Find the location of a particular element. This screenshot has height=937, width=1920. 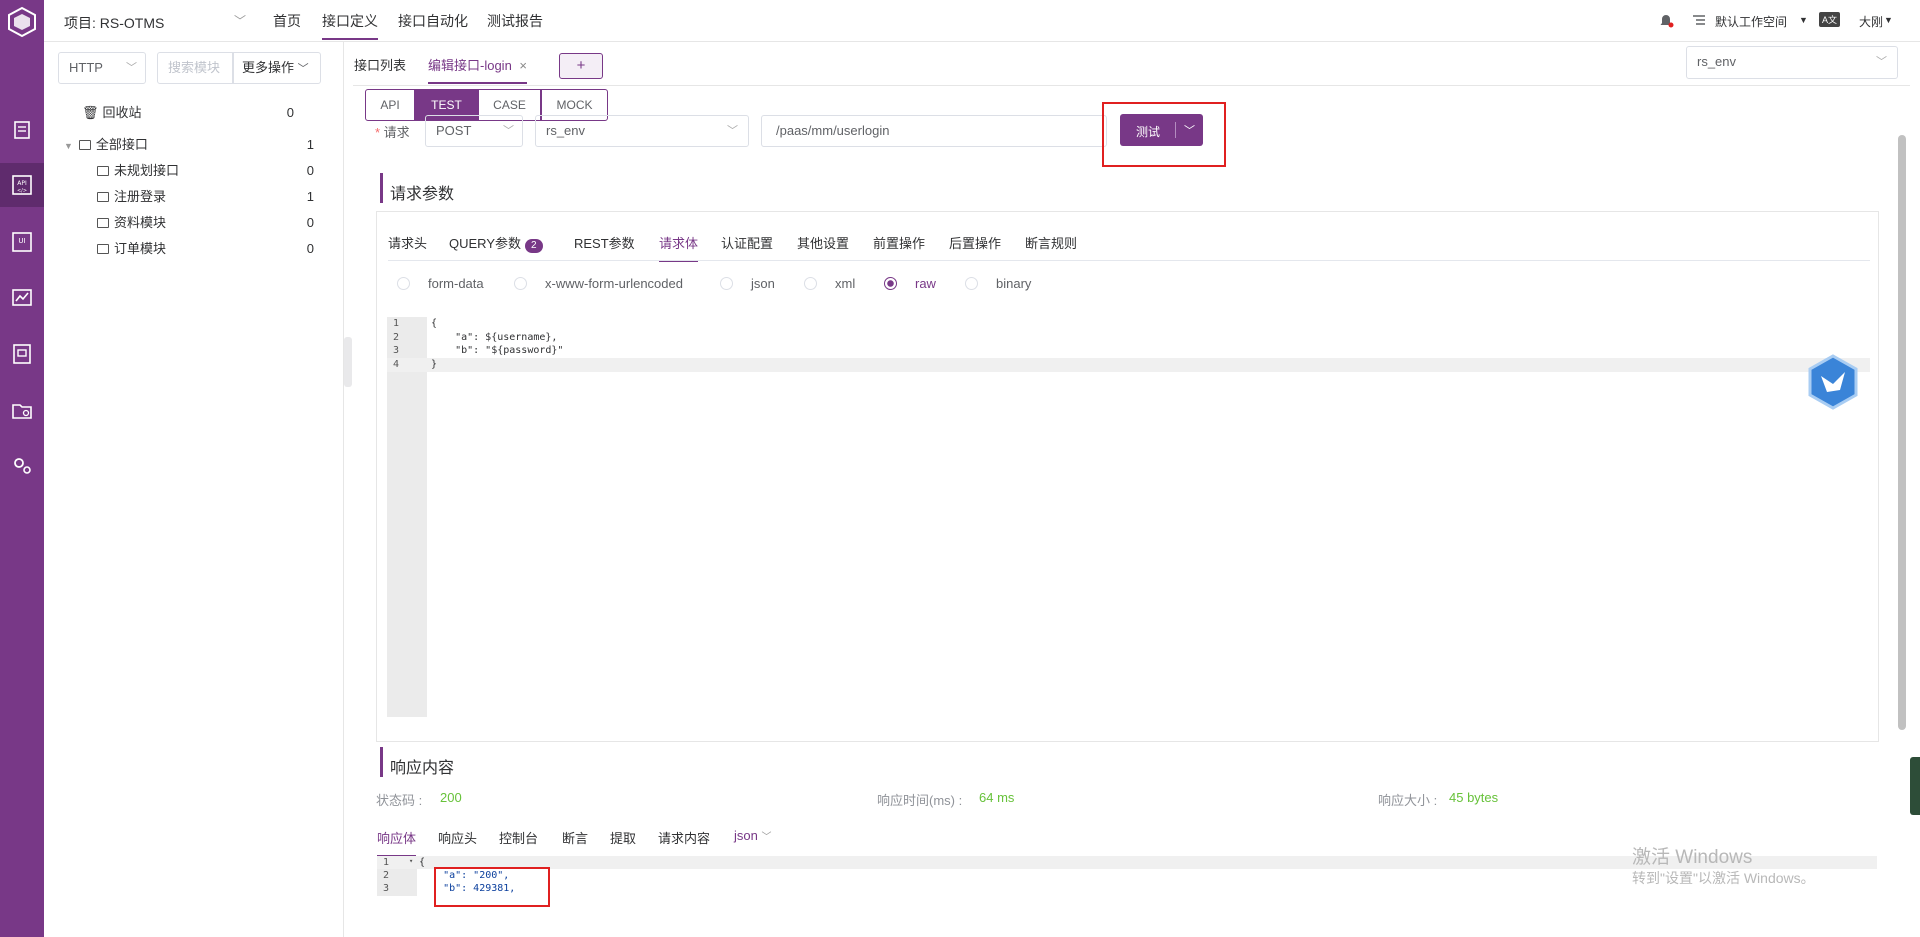

nav-test-report: 测试报告 is located at coordinates (515, 21).